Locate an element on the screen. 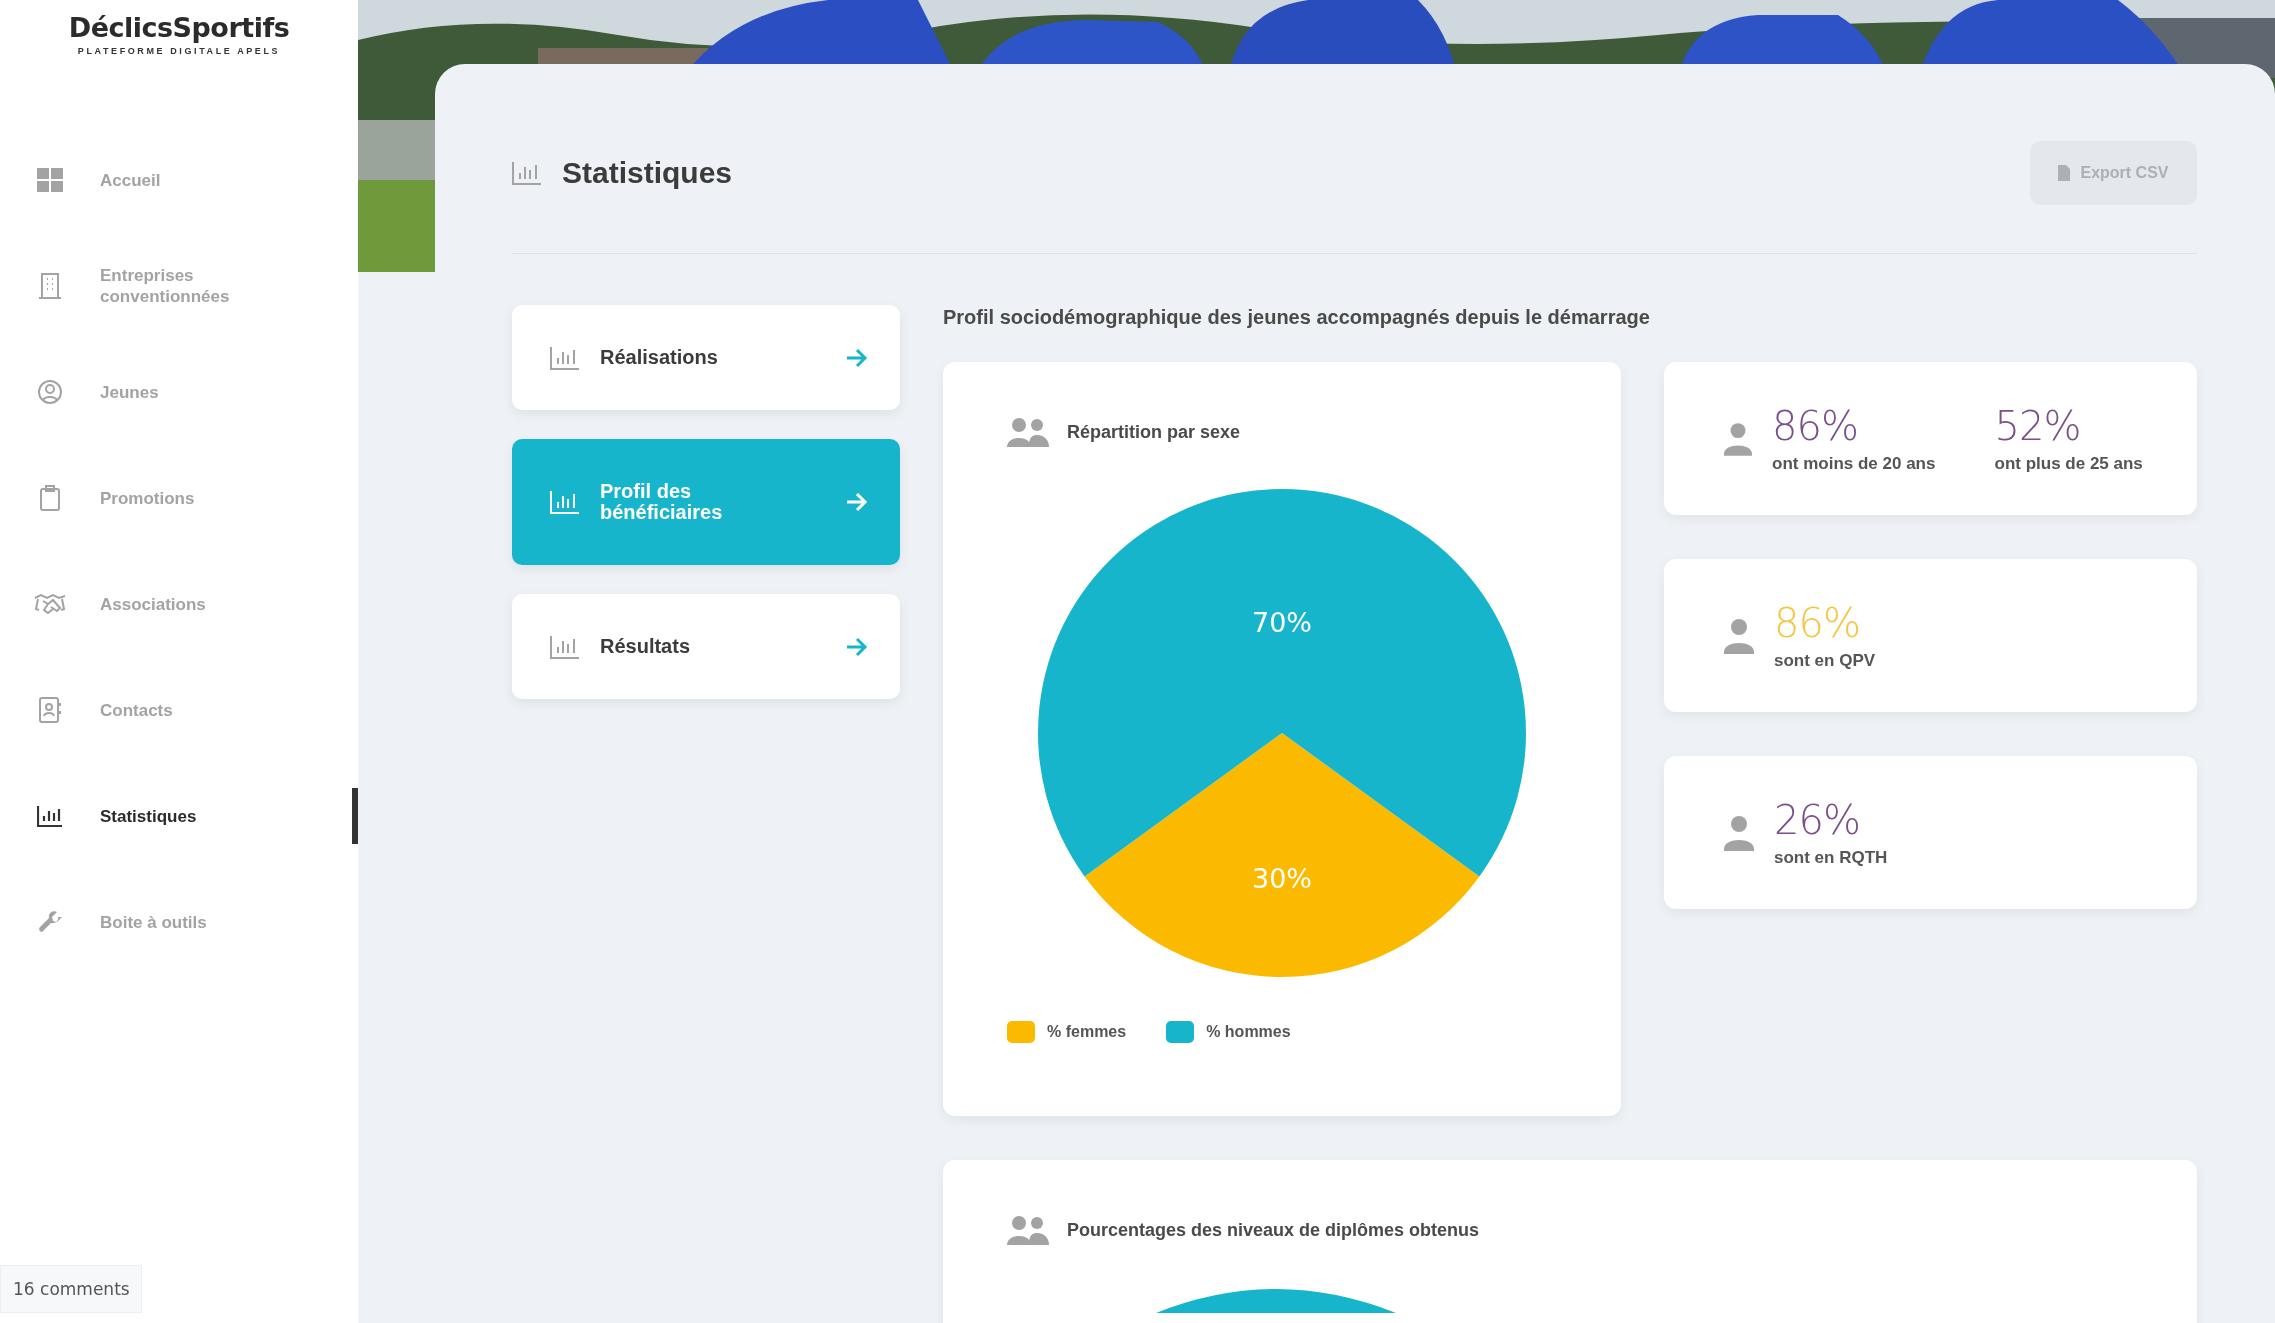 This screenshot has height=1323, width=2275. stat-value: 26% is located at coordinates (1817, 819).